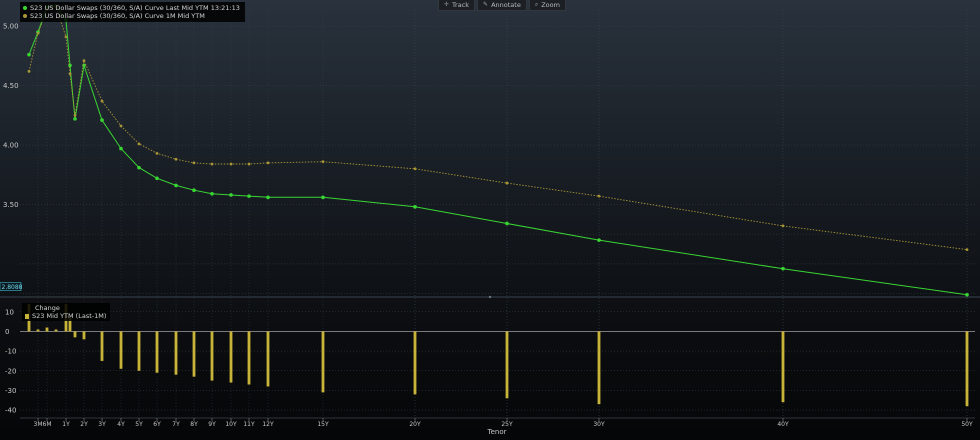 The image size is (980, 440). What do you see at coordinates (84, 424) in the screenshot?
I see `x-tick-label: 2Y` at bounding box center [84, 424].